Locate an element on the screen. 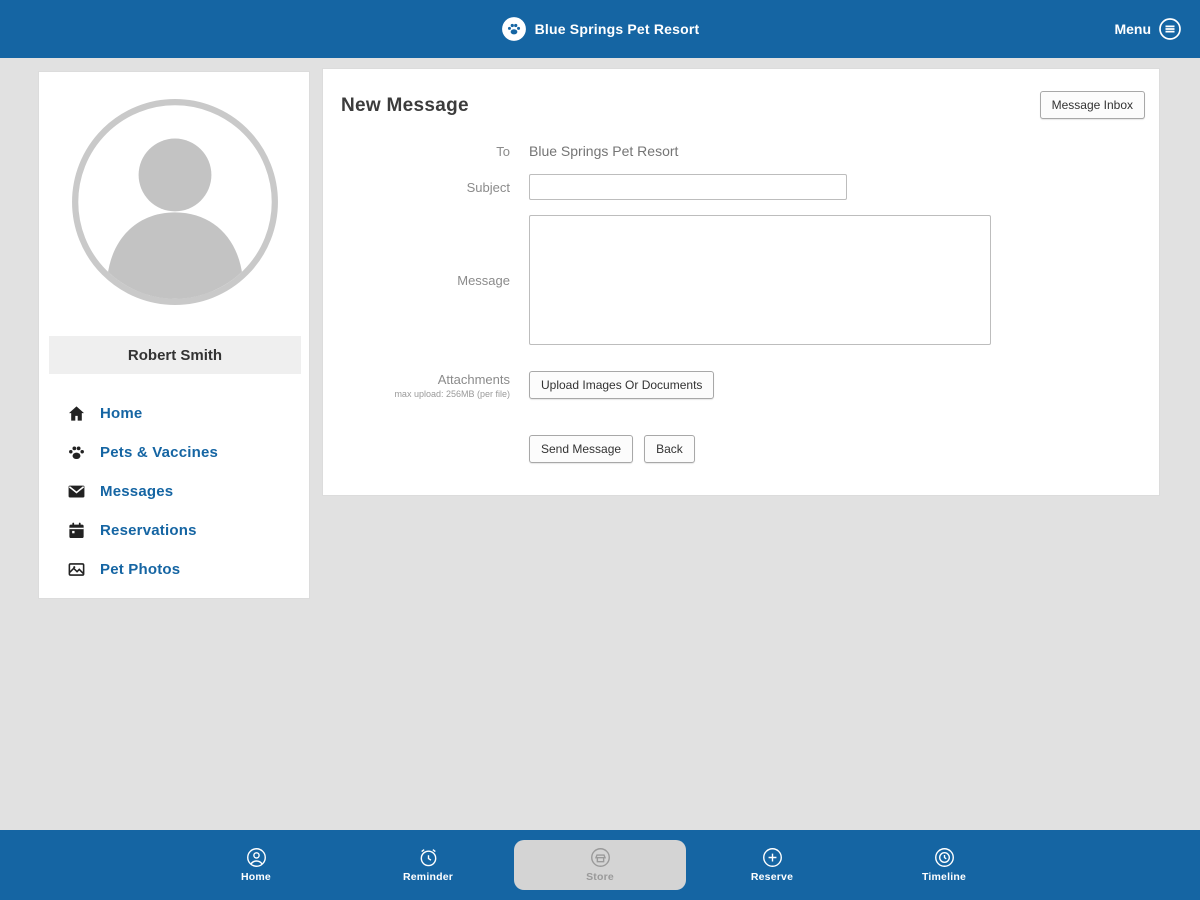 The image size is (1200, 900). sidebar-item-label: Messages is located at coordinates (137, 491).